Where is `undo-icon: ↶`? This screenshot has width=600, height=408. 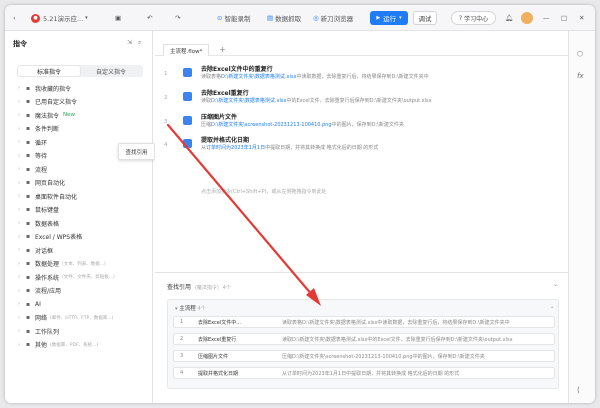
undo-icon: ↶ is located at coordinates (150, 18).